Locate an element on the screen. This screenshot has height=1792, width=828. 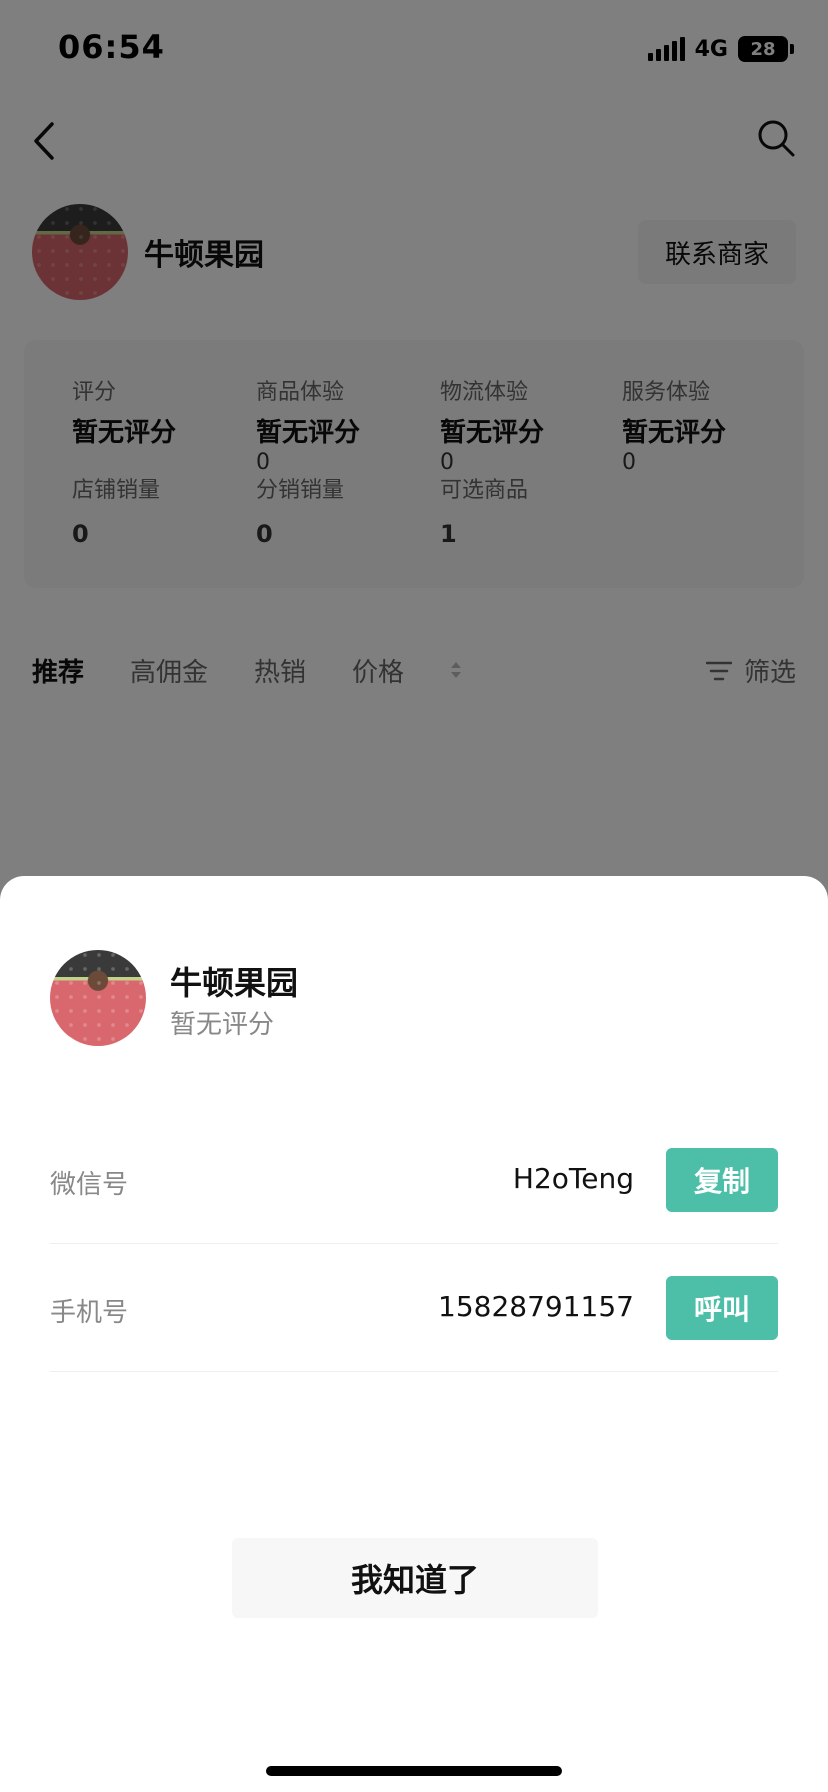
wechat-label: 微信号 is located at coordinates (89, 1185).